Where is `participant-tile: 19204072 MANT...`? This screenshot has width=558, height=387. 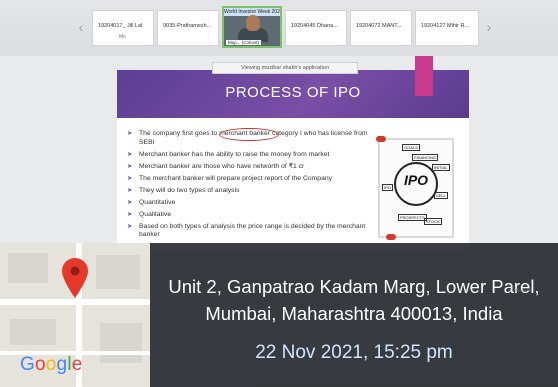 participant-tile: 19204072 MANT... is located at coordinates (381, 28).